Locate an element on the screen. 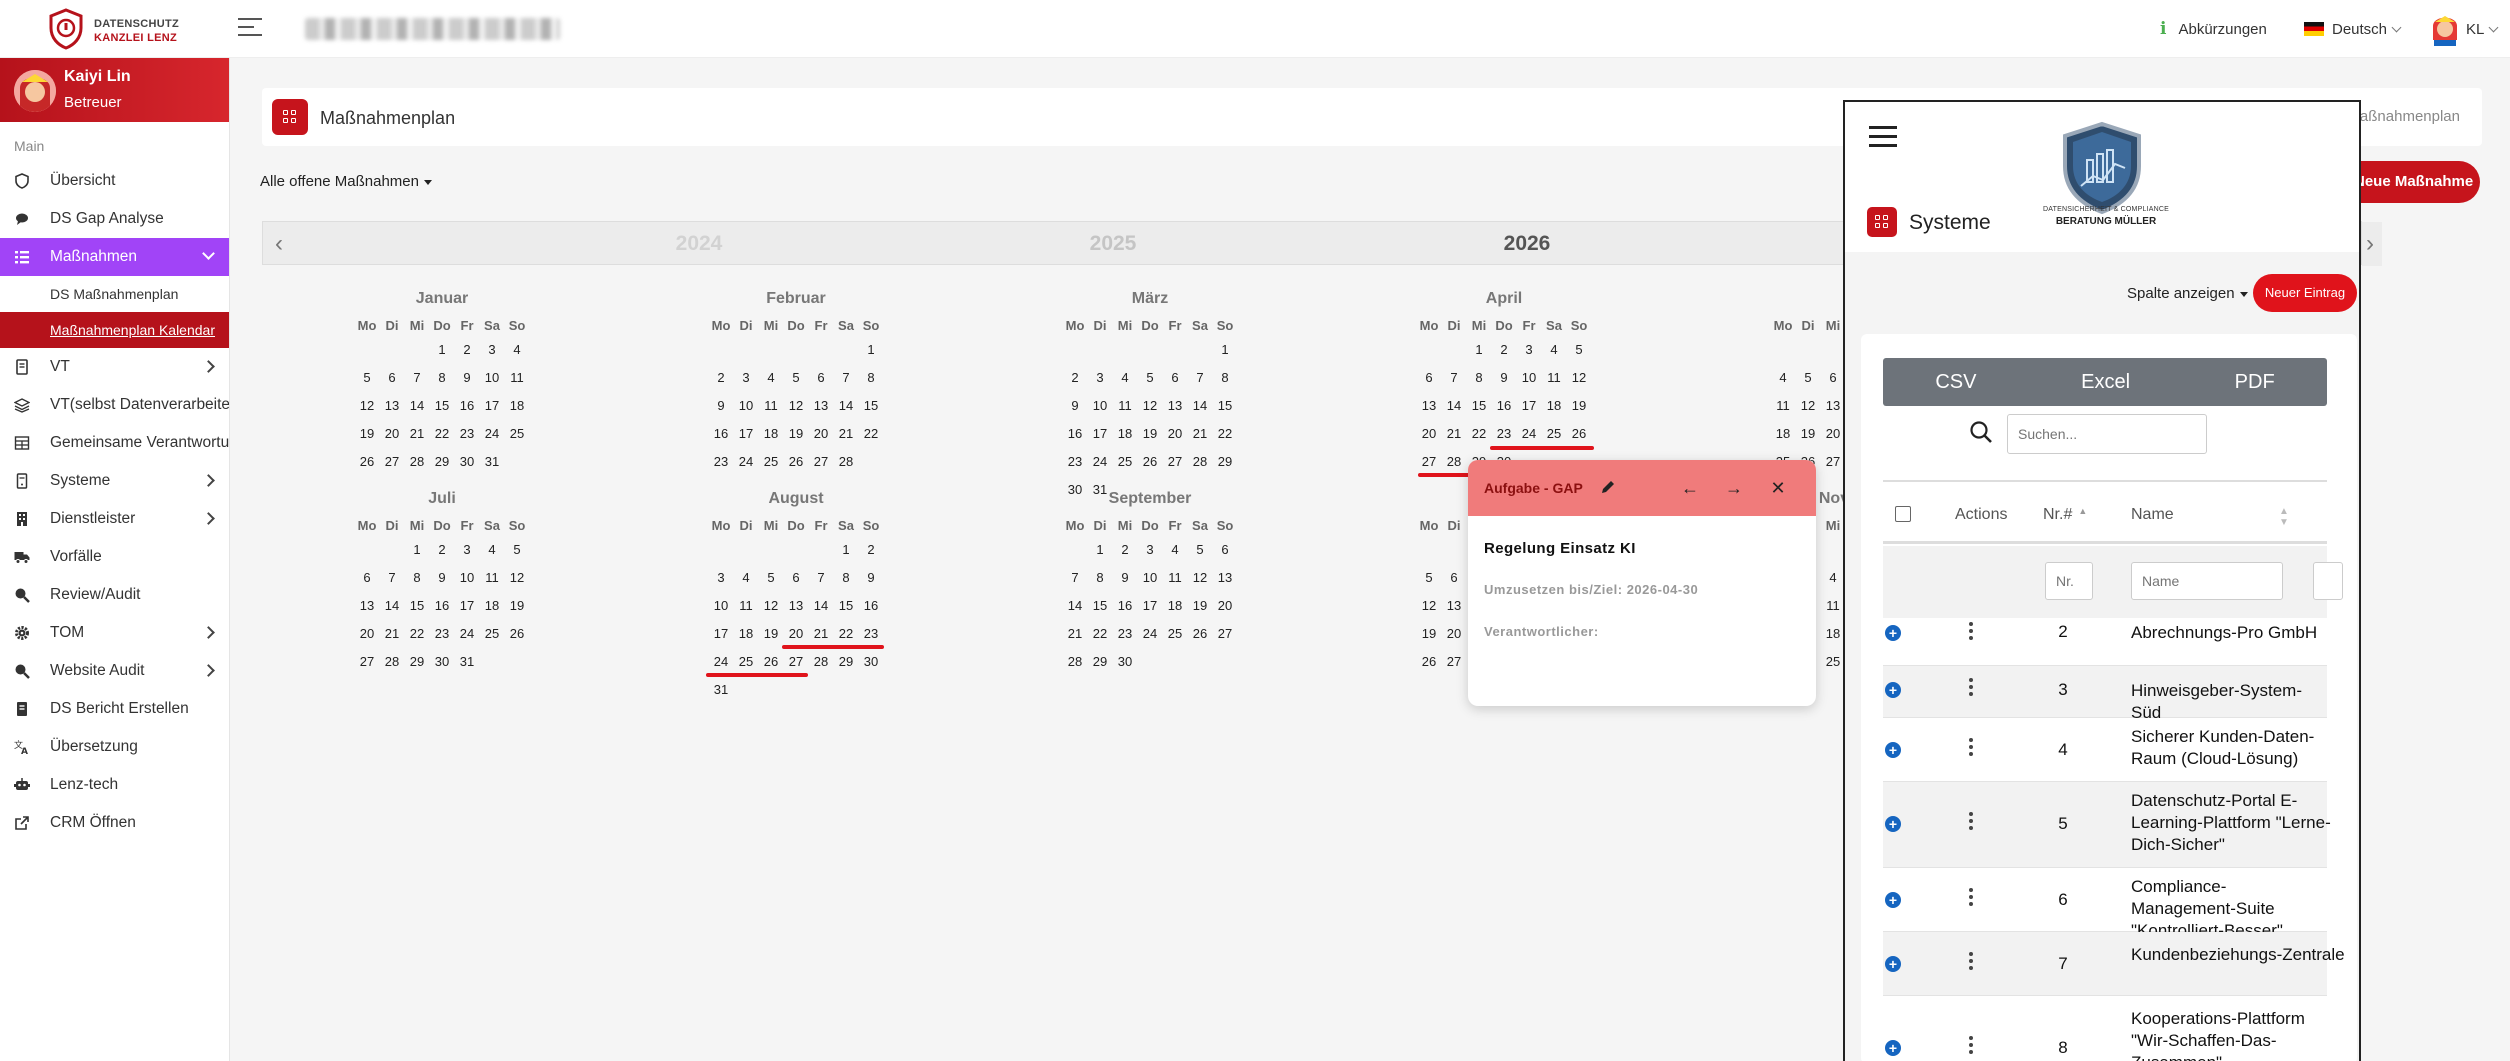 This screenshot has height=1061, width=2510. calendar-day: 28 is located at coordinates (1075, 662).